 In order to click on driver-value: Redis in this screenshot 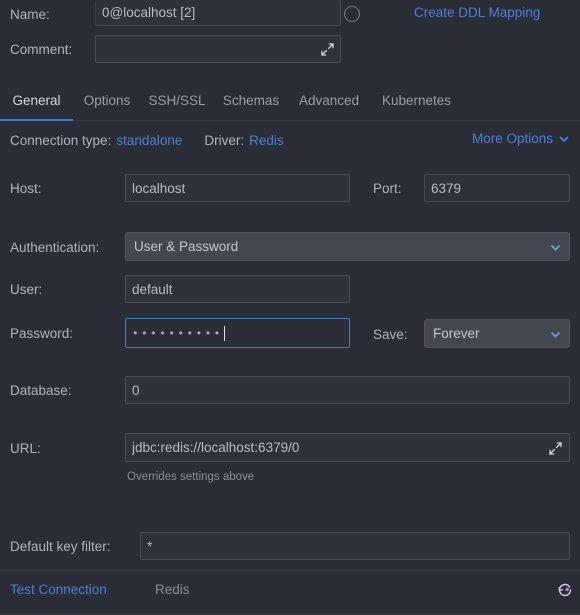, I will do `click(266, 140)`.